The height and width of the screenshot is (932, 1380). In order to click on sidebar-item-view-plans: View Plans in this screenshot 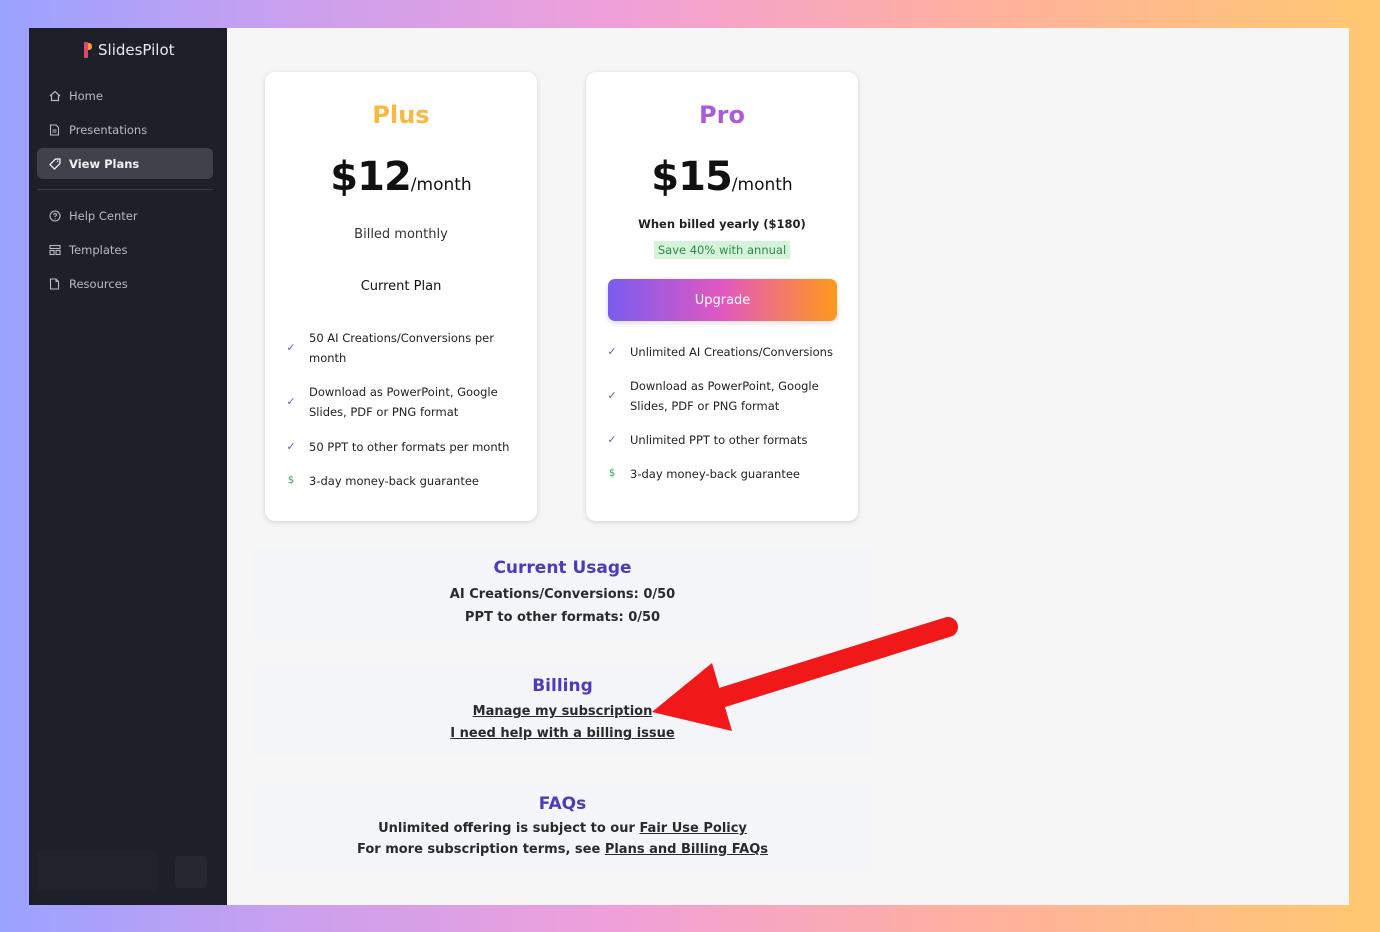, I will do `click(125, 163)`.